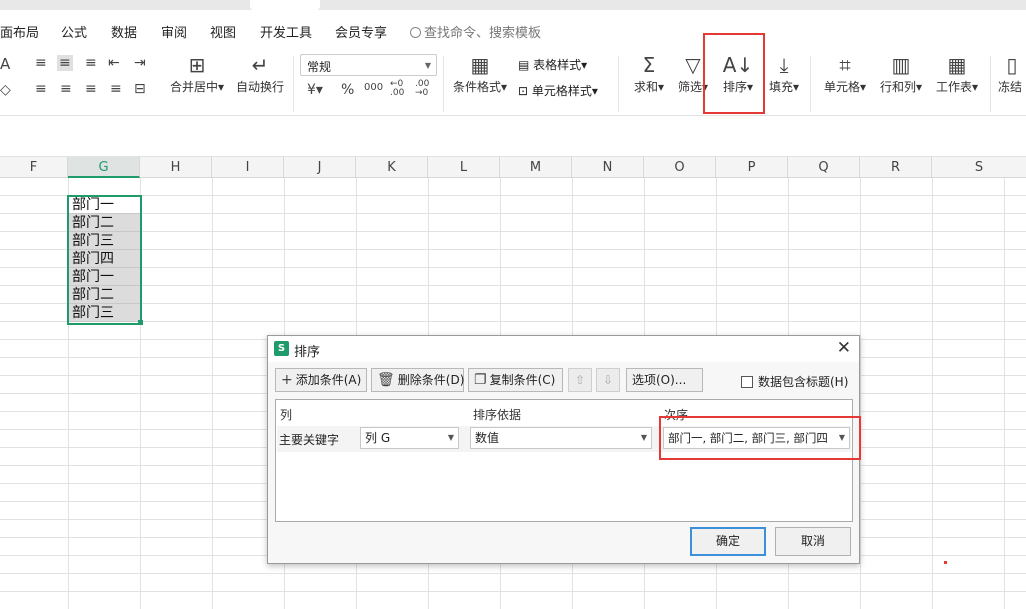 The width and height of the screenshot is (1026, 609). Describe the element at coordinates (174, 31) in the screenshot. I see `menu-review: 审阅` at that location.